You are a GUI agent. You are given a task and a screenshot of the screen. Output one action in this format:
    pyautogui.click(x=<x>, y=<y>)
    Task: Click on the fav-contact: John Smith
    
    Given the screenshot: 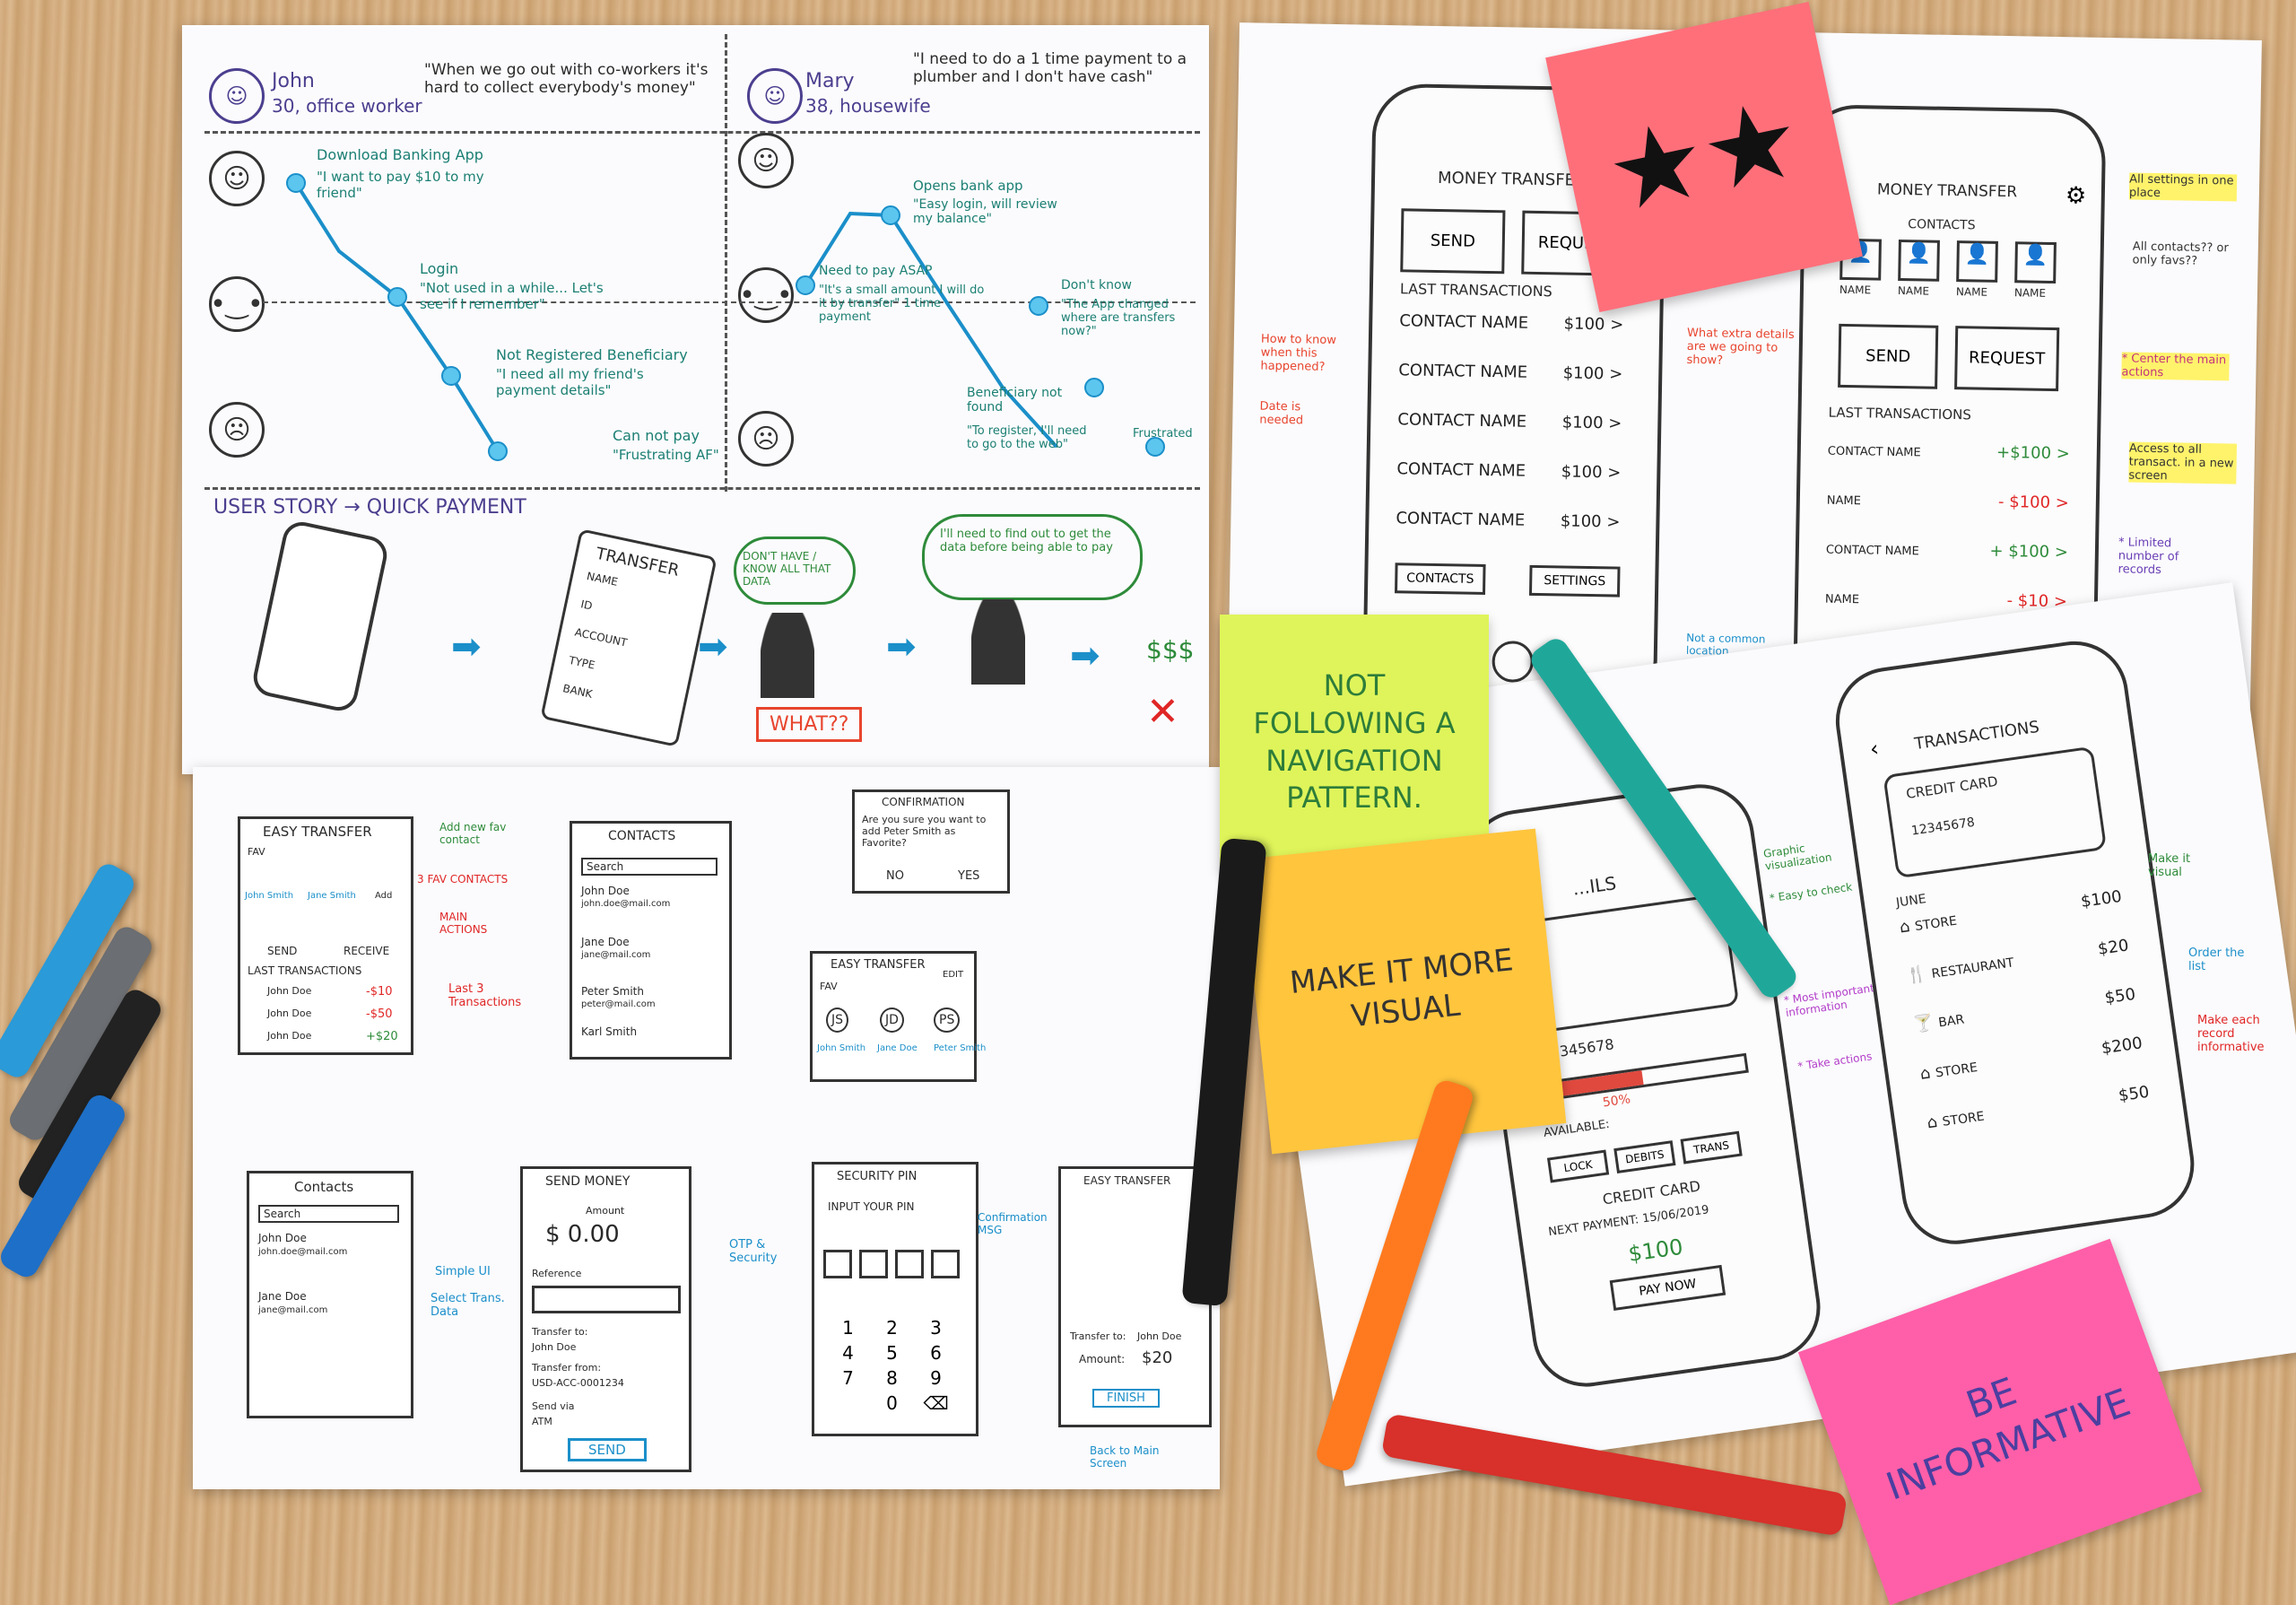 What is the action you would take?
    pyautogui.click(x=269, y=896)
    